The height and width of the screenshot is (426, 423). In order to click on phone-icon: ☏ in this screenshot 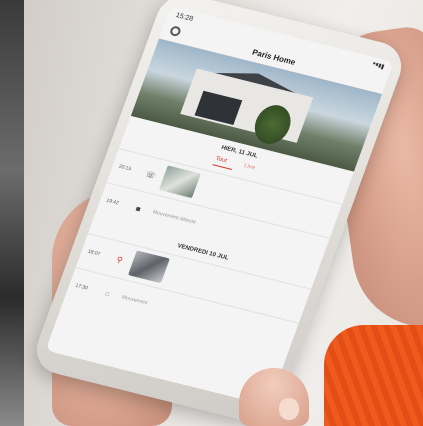, I will do `click(151, 174)`.